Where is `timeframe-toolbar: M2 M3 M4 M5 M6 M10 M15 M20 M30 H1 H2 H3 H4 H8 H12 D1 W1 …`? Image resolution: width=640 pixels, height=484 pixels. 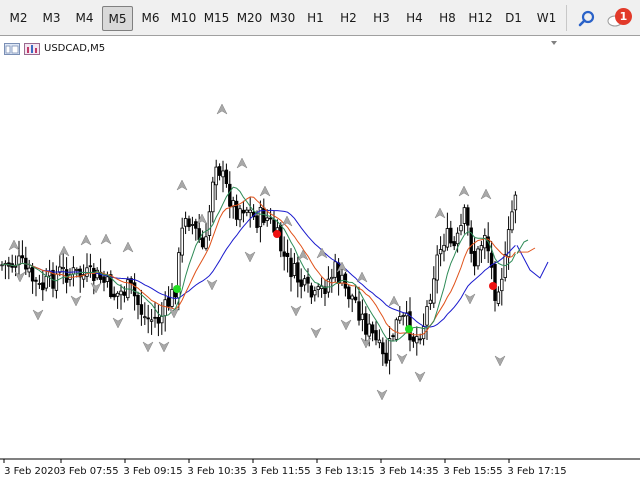
timeframe-toolbar: M2 M3 M4 M5 M6 M10 M15 M20 M30 H1 H2 H3 H4 H8 H12 D1 W1 … is located at coordinates (320, 18).